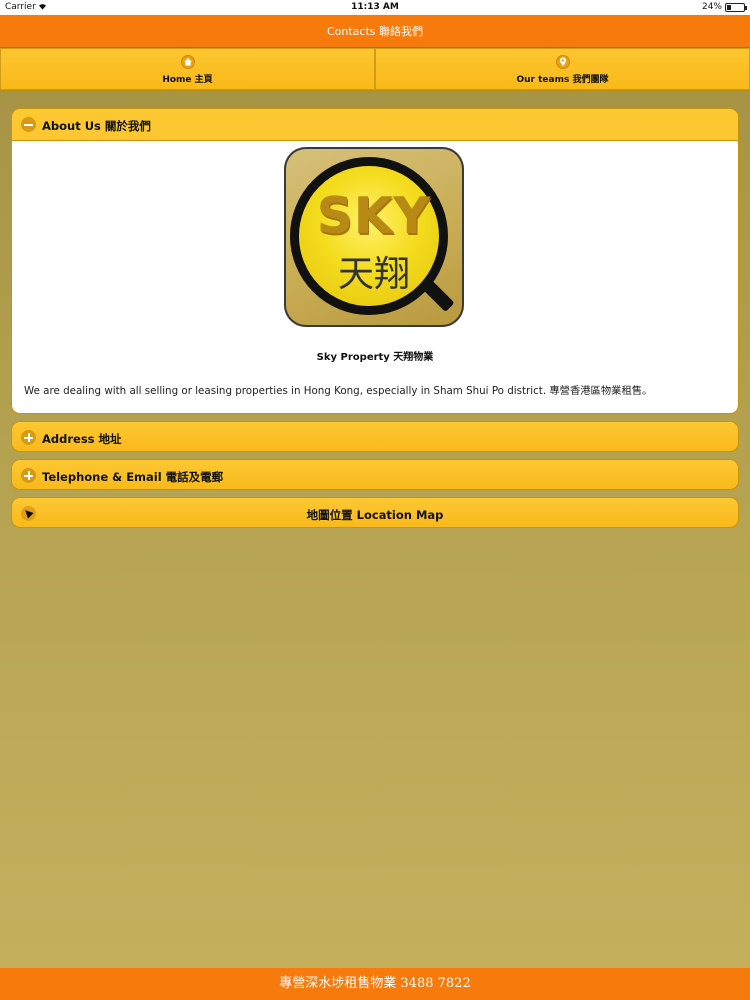 The image size is (750, 1000). I want to click on telephone-email-section: Telephone & Email 電話及電郵, so click(375, 474).